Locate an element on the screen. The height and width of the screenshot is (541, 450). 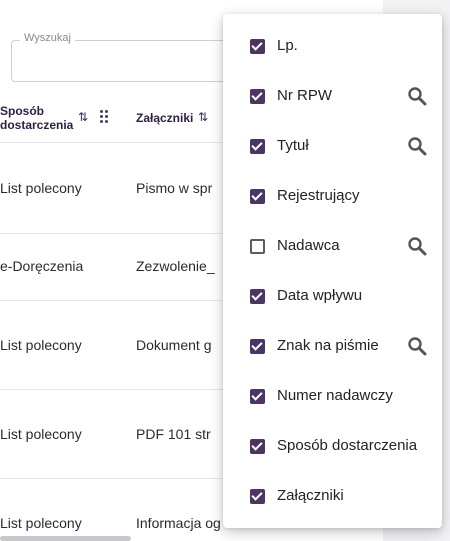
column-option-label: Rejestrujący is located at coordinates (318, 195).